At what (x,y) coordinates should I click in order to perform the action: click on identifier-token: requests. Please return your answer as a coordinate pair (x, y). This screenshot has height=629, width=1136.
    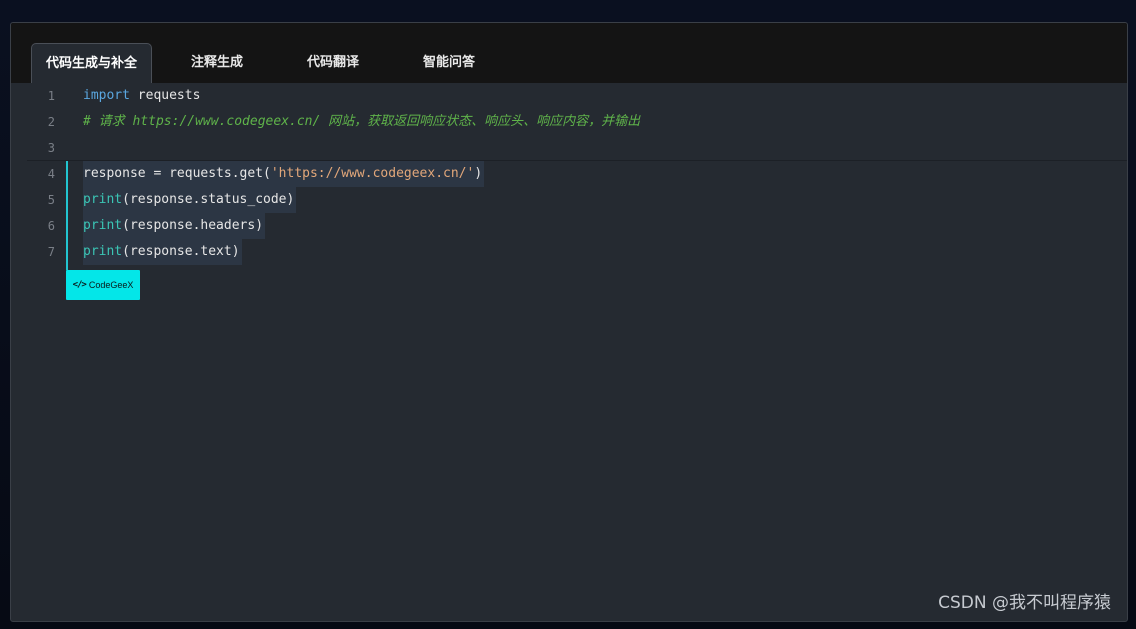
    Looking at the image, I should click on (165, 95).